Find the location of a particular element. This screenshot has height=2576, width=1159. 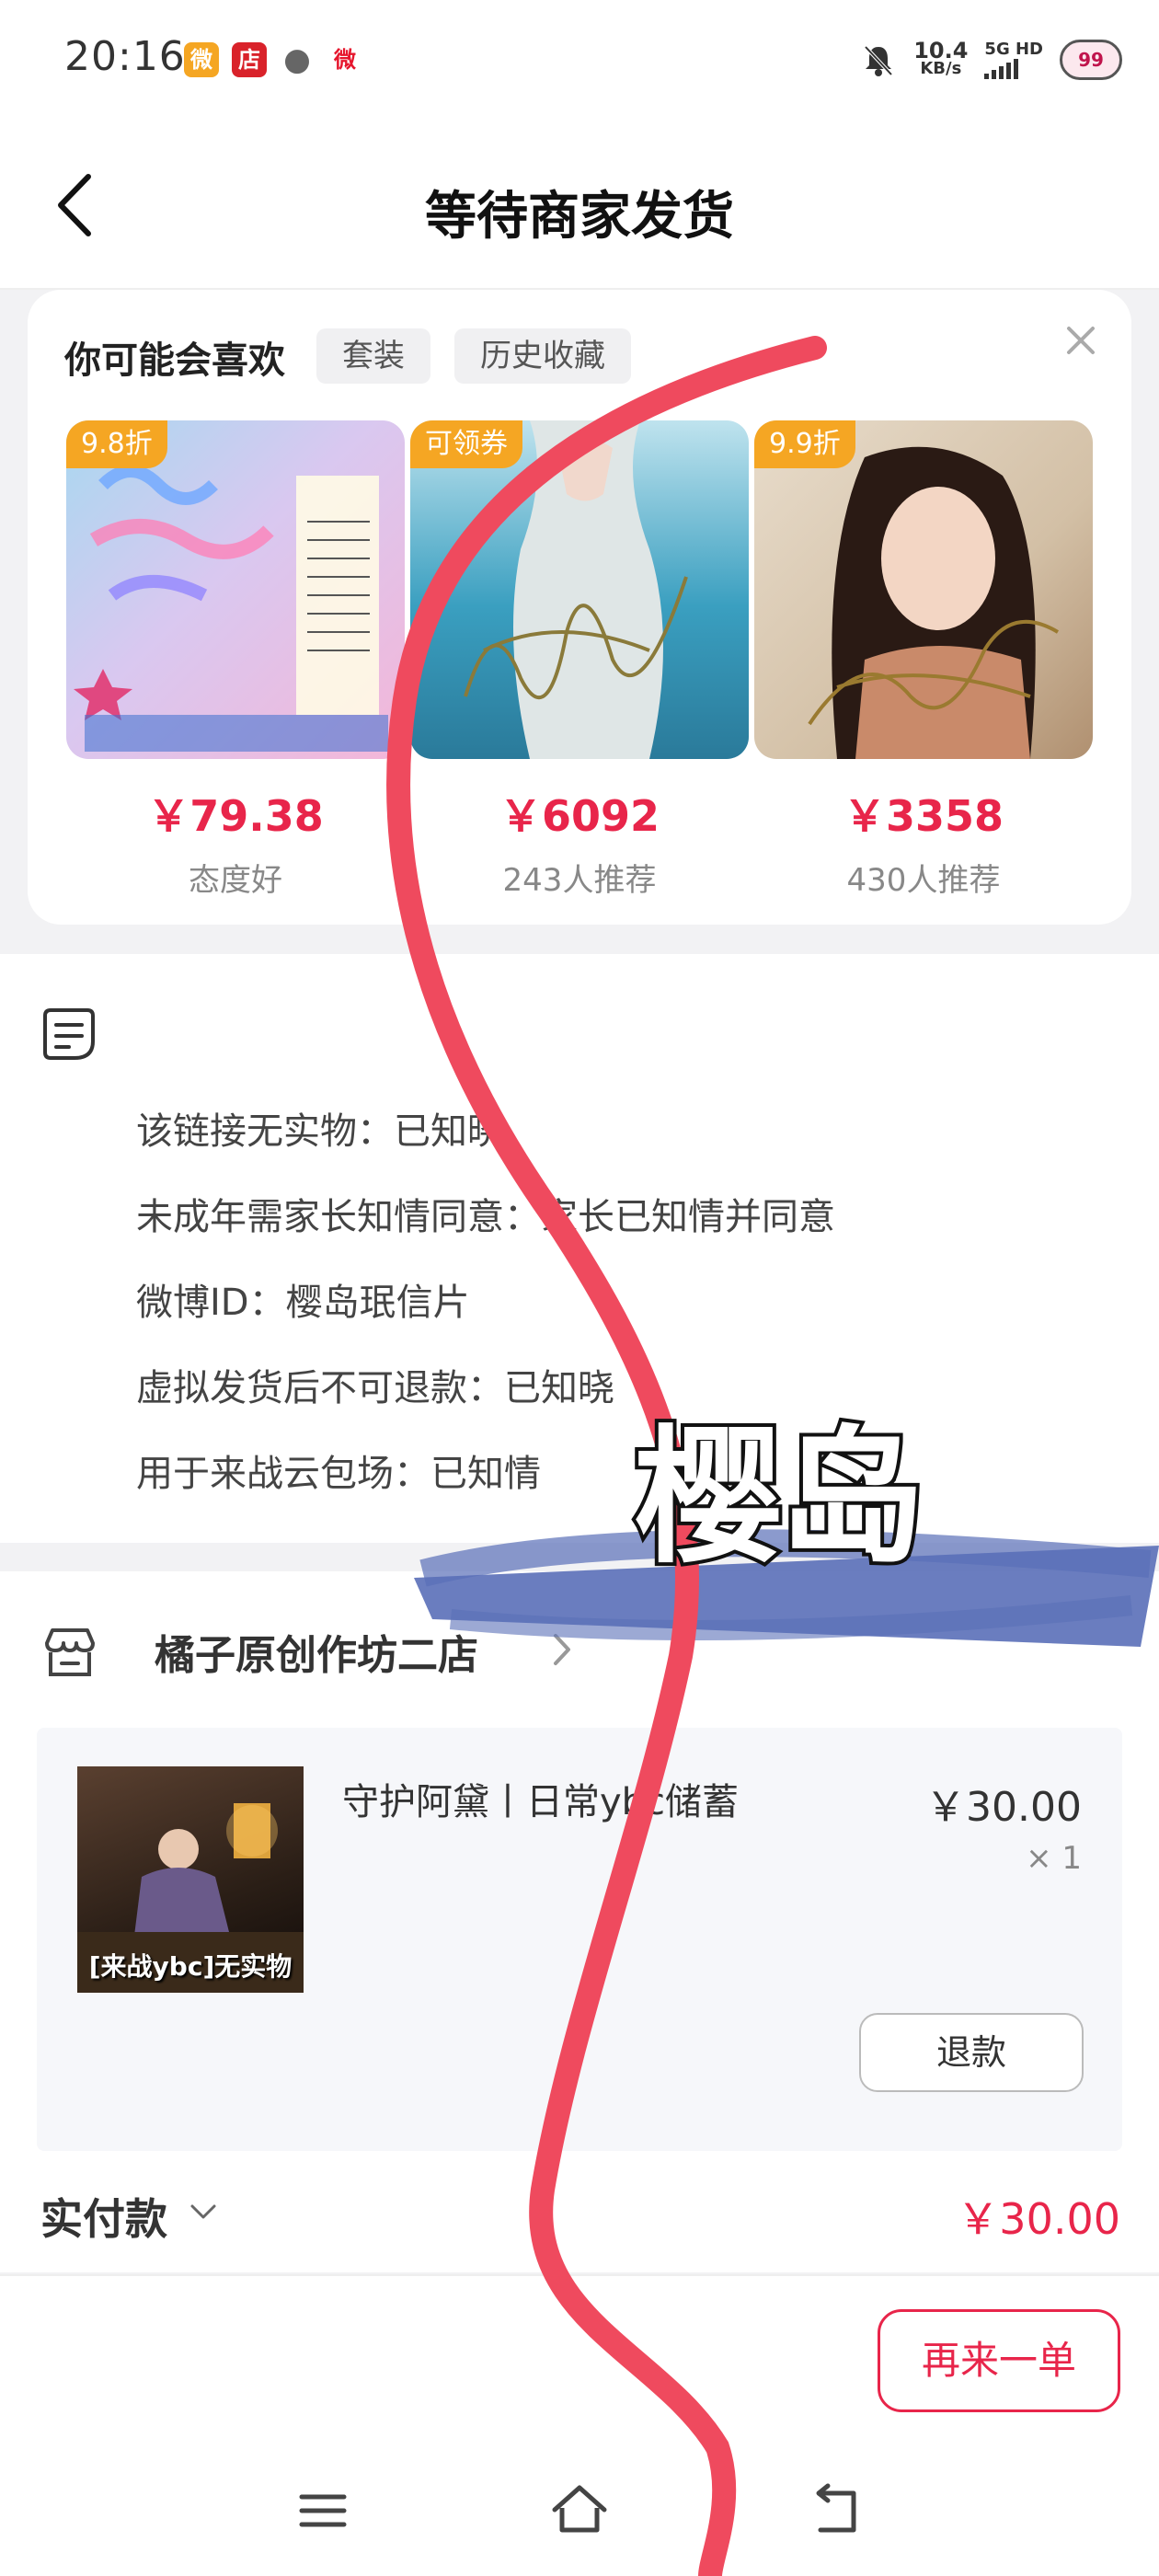

page-header: 等待商家发货 is located at coordinates (579, 205).